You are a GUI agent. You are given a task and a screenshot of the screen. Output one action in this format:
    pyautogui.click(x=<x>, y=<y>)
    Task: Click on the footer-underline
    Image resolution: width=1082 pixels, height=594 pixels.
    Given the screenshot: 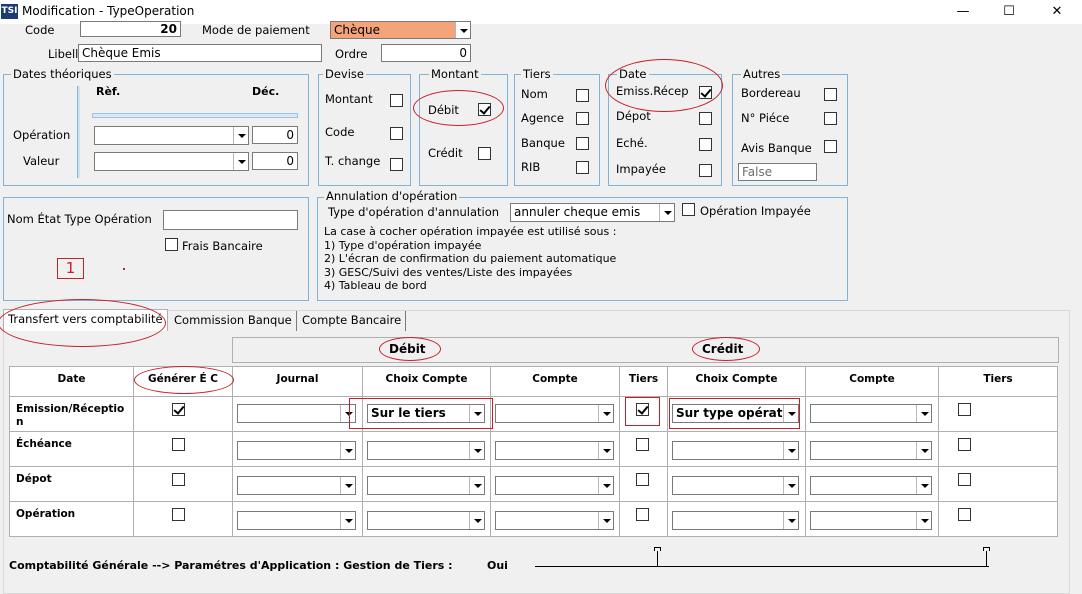 What is the action you would take?
    pyautogui.click(x=762, y=566)
    